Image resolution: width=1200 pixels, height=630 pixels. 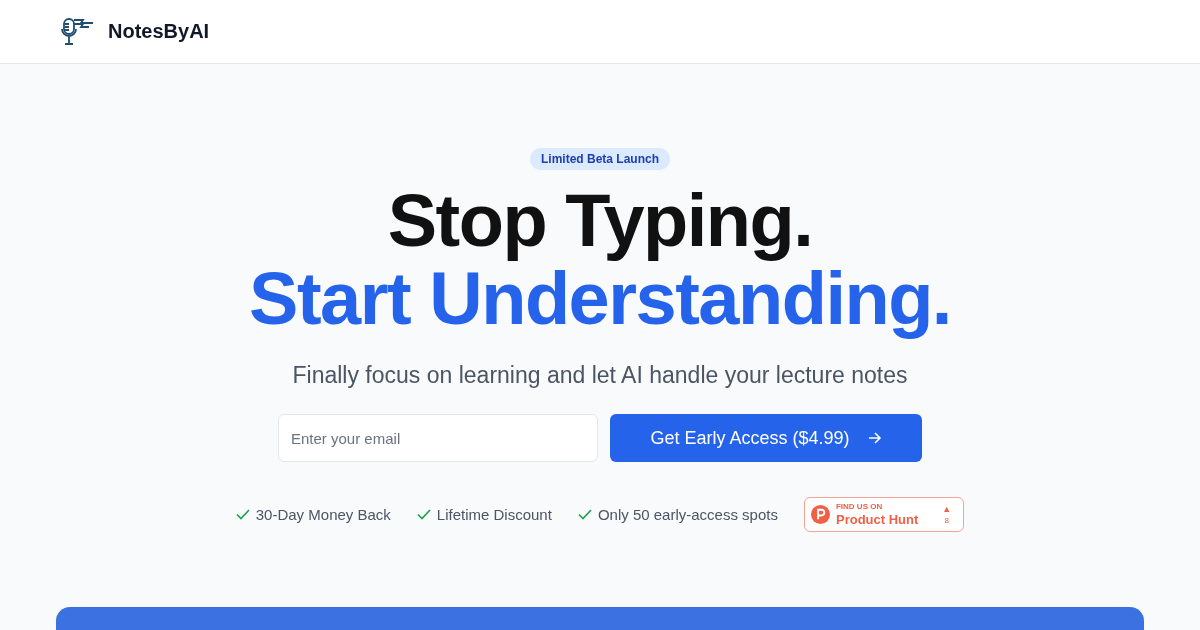 What do you see at coordinates (438, 438) in the screenshot?
I see `email-field: Enter your email` at bounding box center [438, 438].